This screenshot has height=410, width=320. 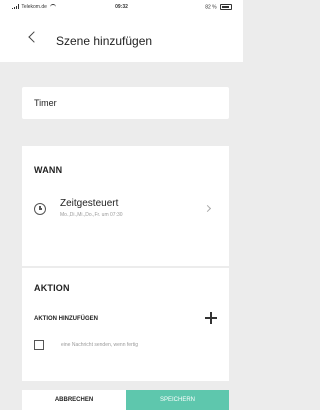 I want to click on add-action-label: AKTION HINZUFÜGEN, so click(x=66, y=319).